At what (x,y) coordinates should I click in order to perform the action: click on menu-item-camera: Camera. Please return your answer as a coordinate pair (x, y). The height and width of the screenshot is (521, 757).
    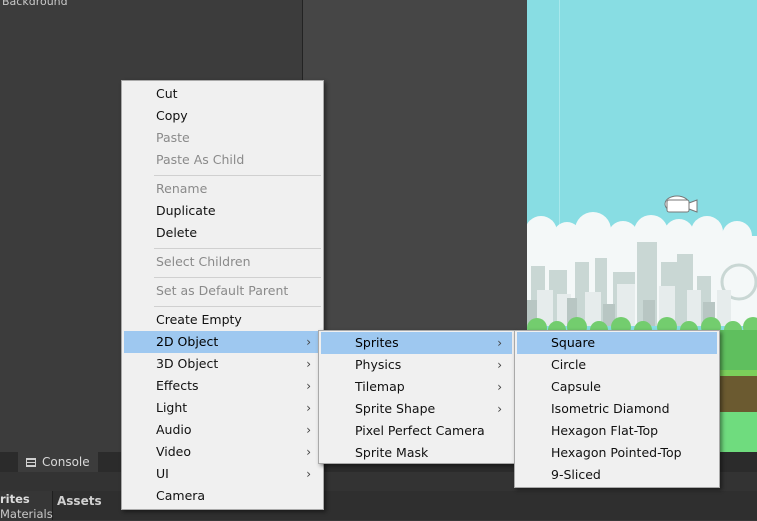
    Looking at the image, I should click on (222, 496).